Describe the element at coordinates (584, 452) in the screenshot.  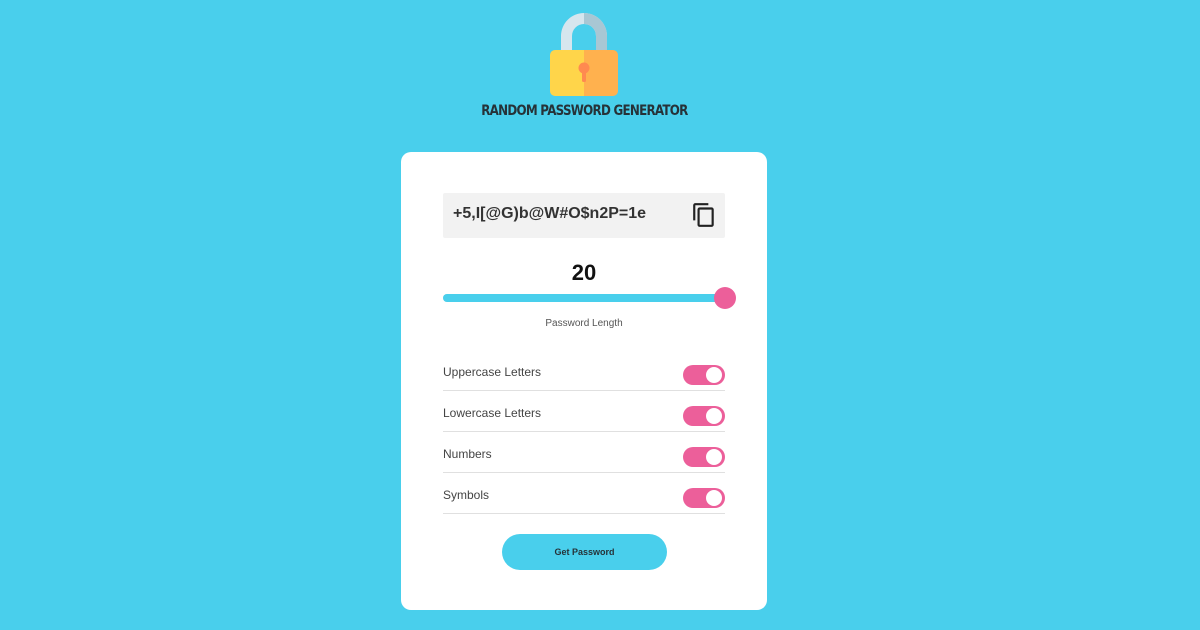
I see `option-numbers: Numbers` at that location.